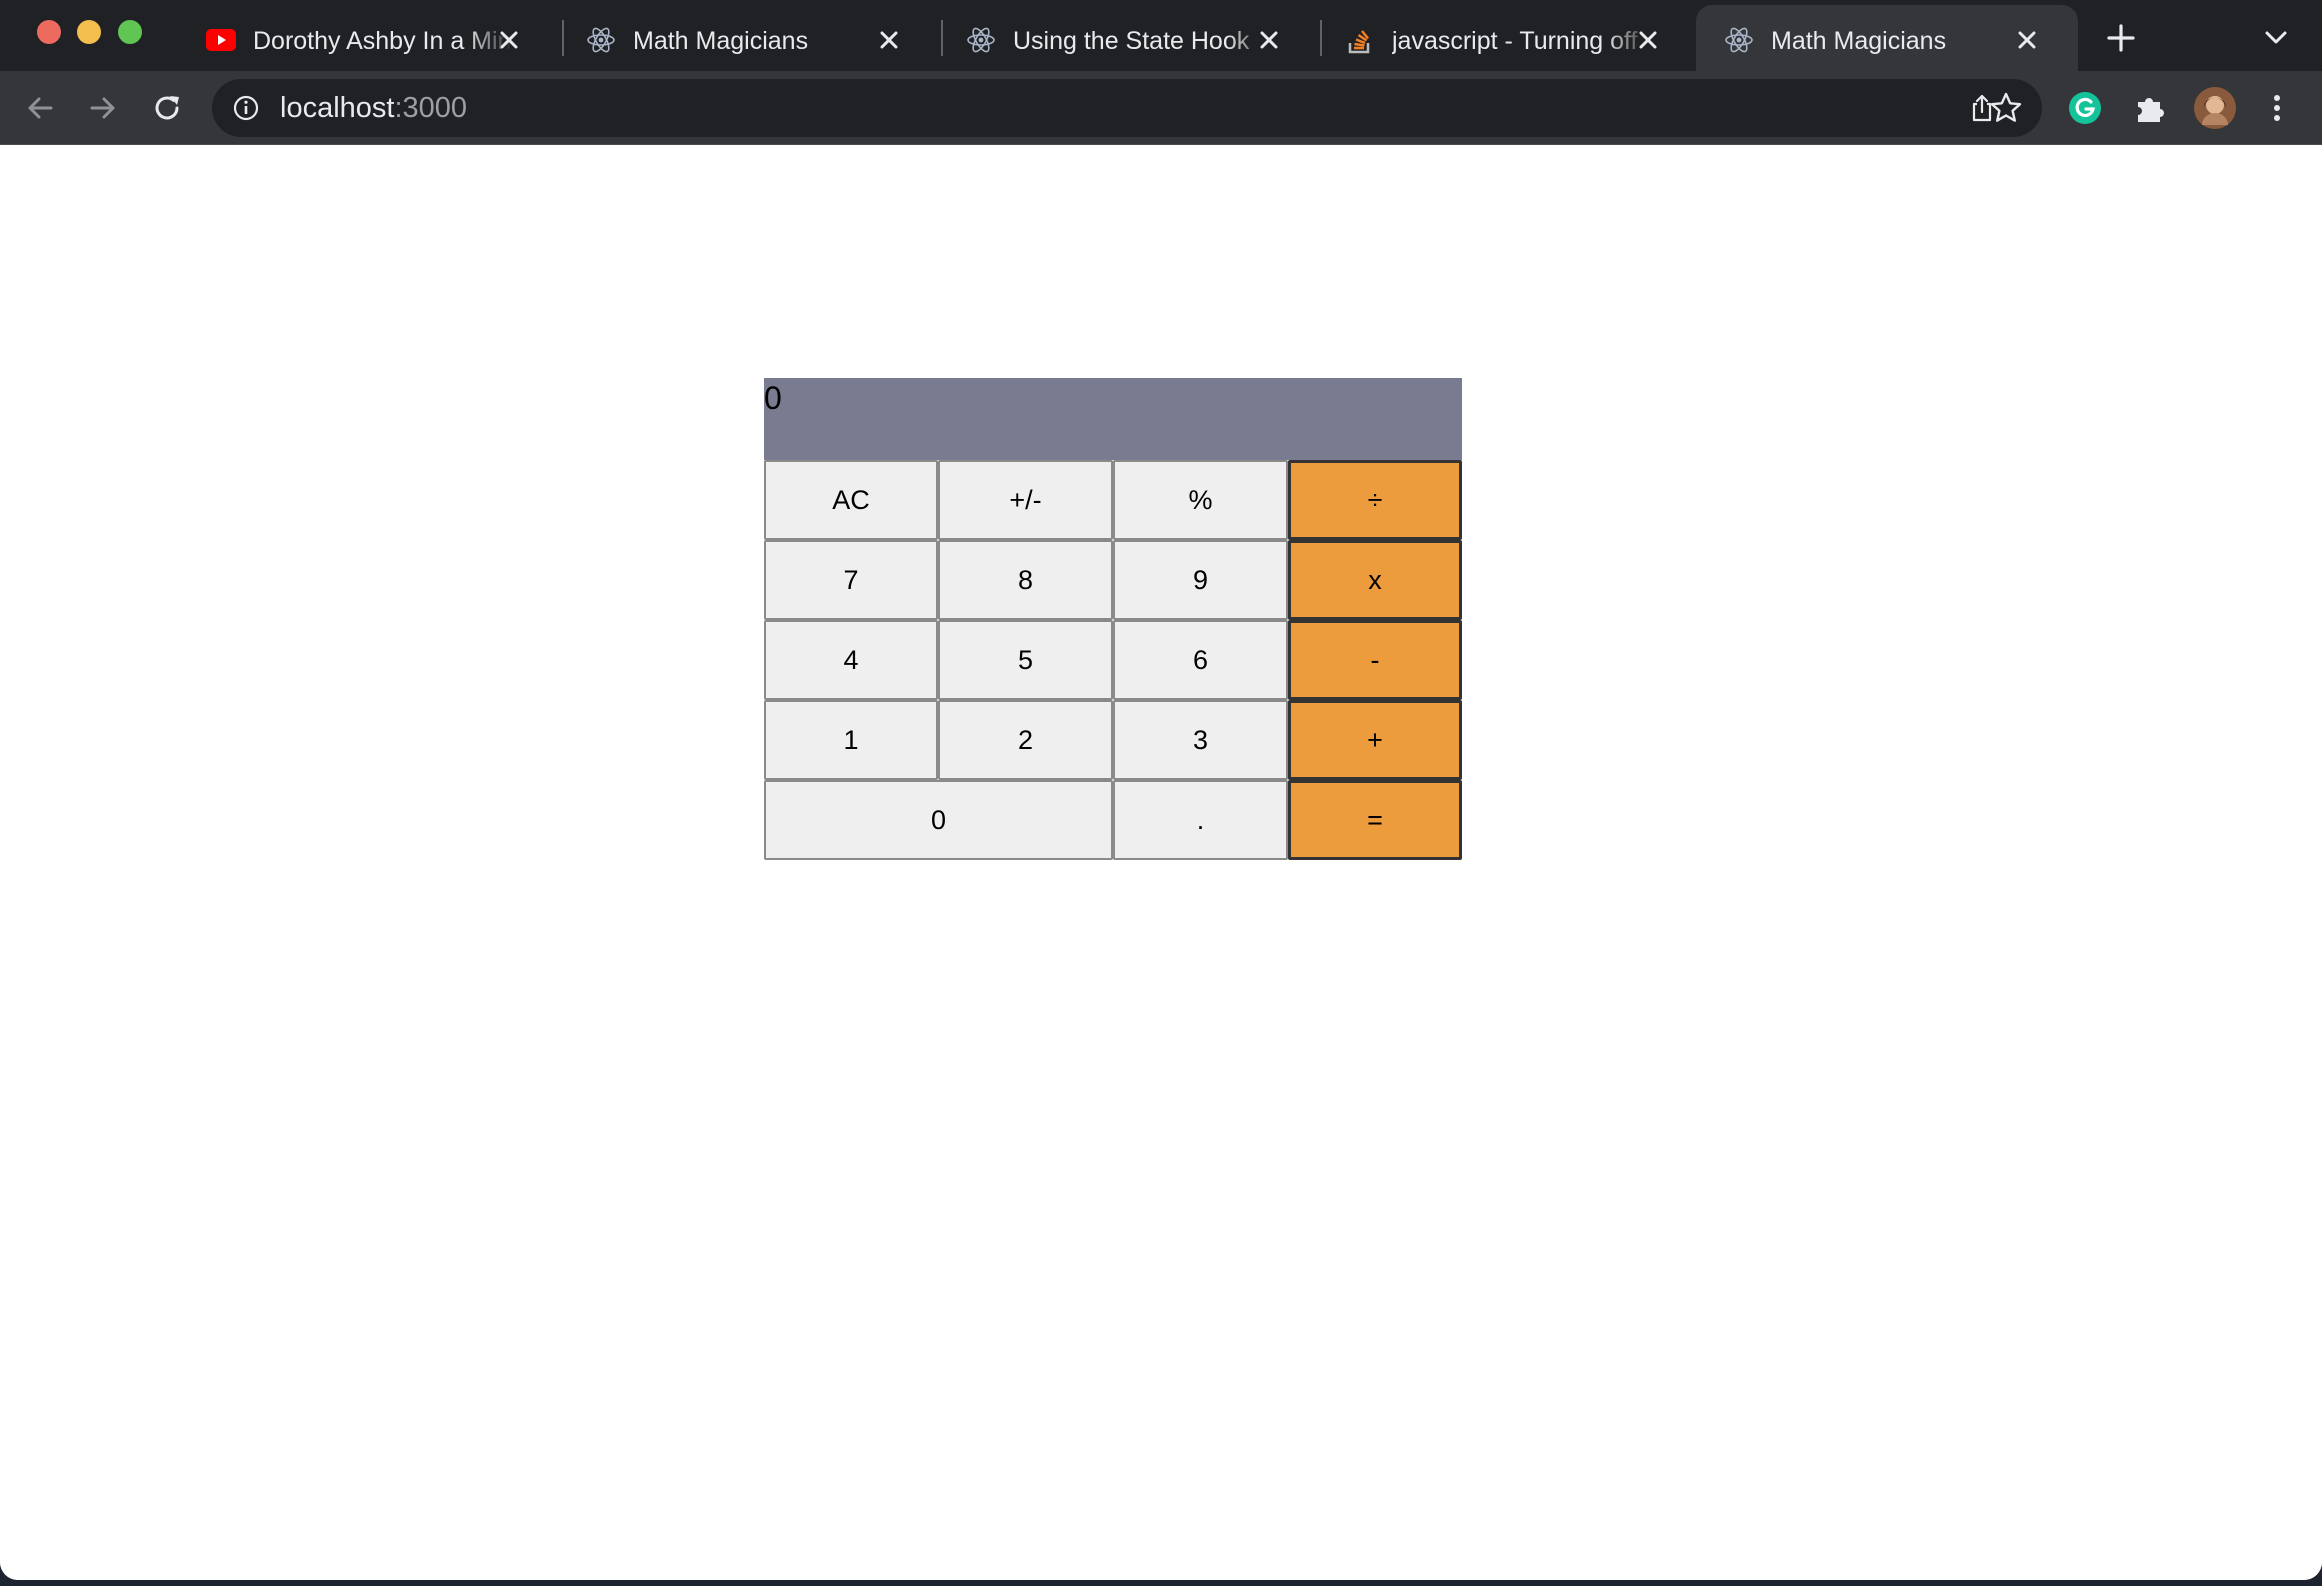 The image size is (2322, 1586). I want to click on tab-using-state-hook: Using the State Hook, so click(1128, 38).